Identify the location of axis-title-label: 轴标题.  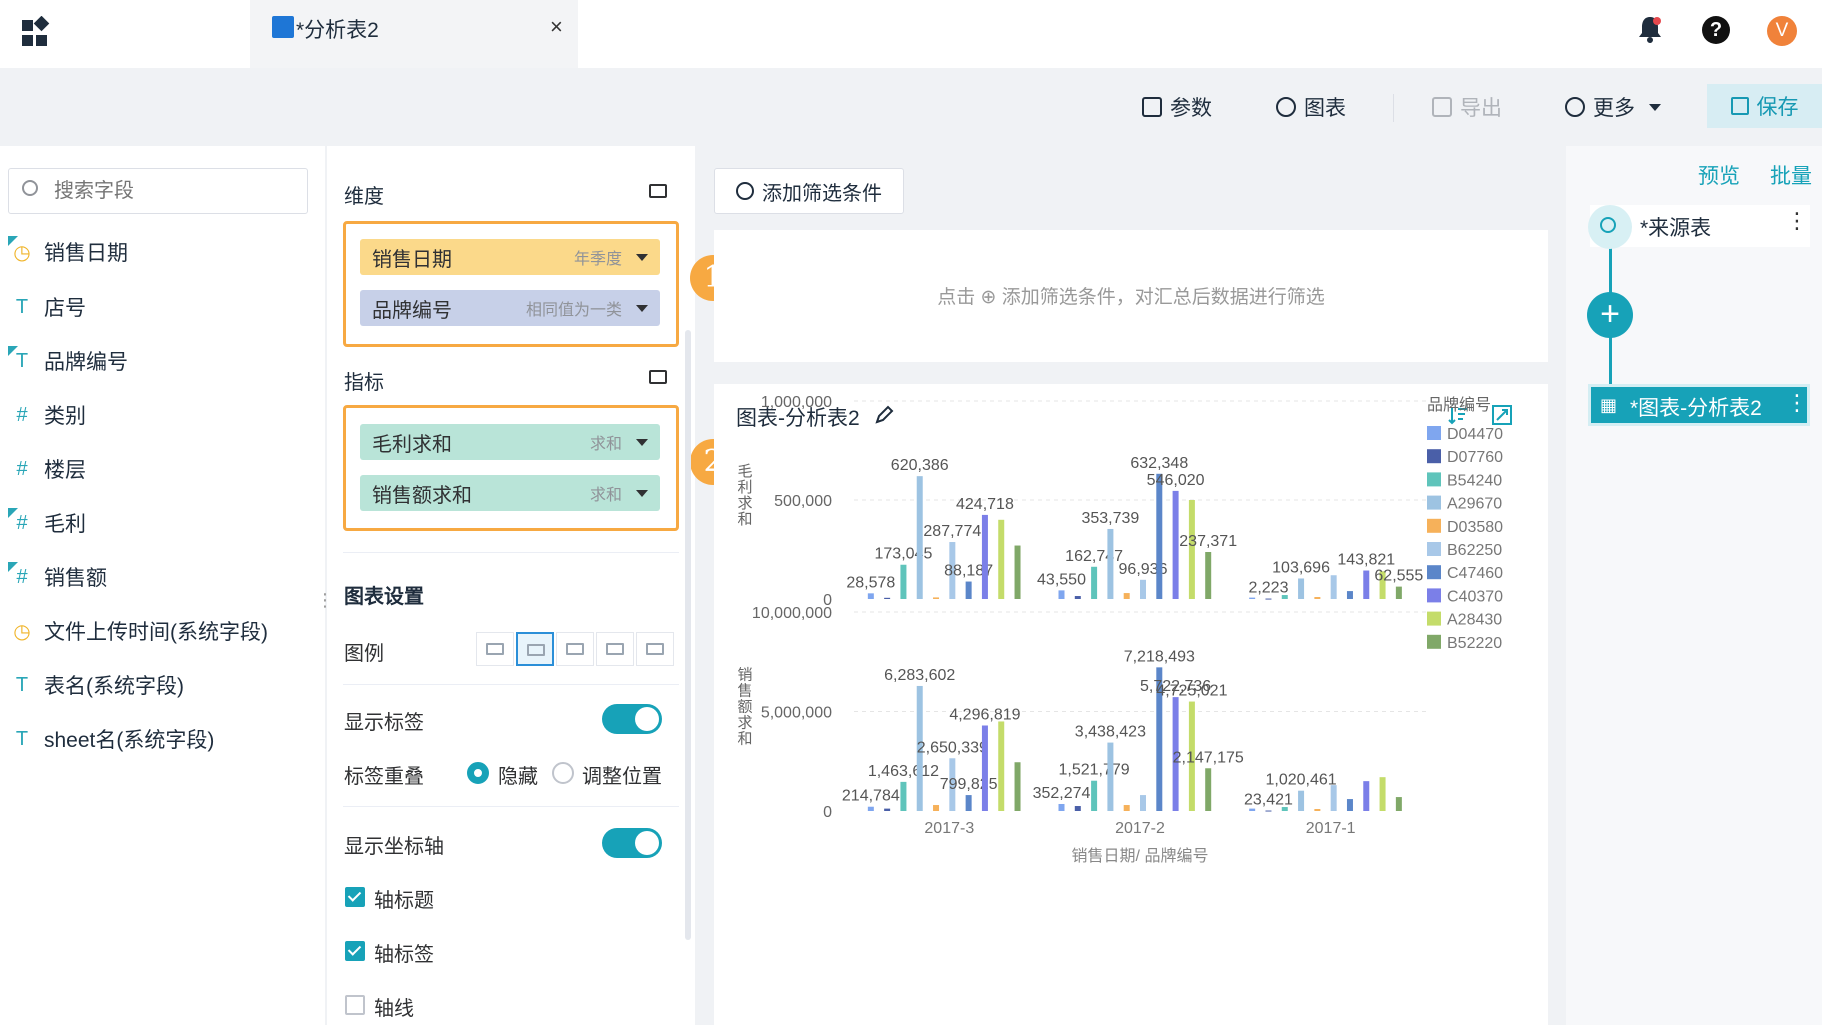
(404, 901).